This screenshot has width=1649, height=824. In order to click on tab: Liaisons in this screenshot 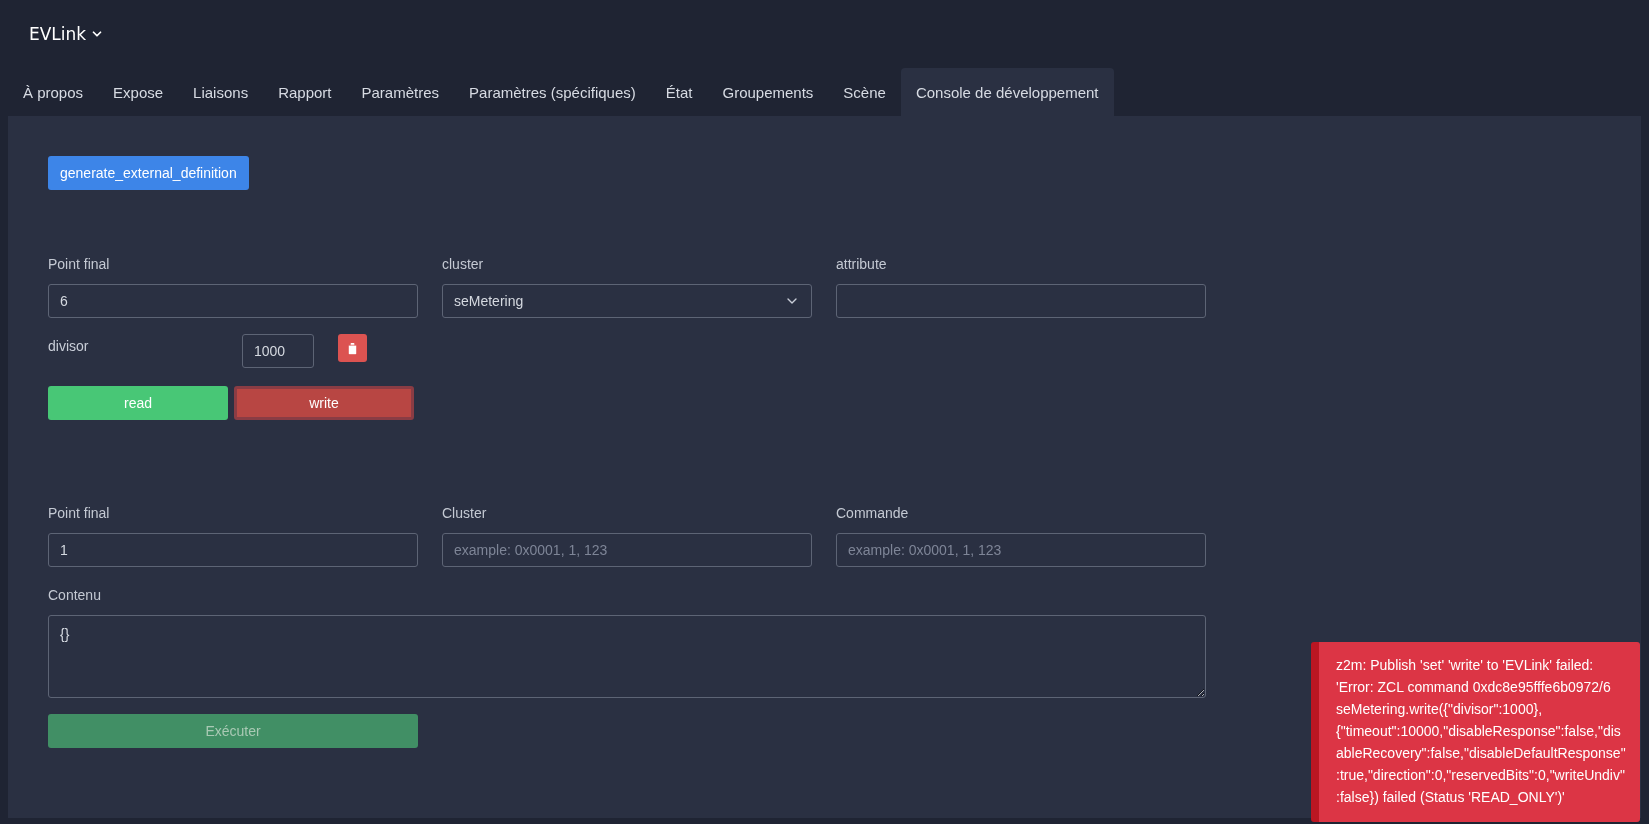, I will do `click(221, 92)`.